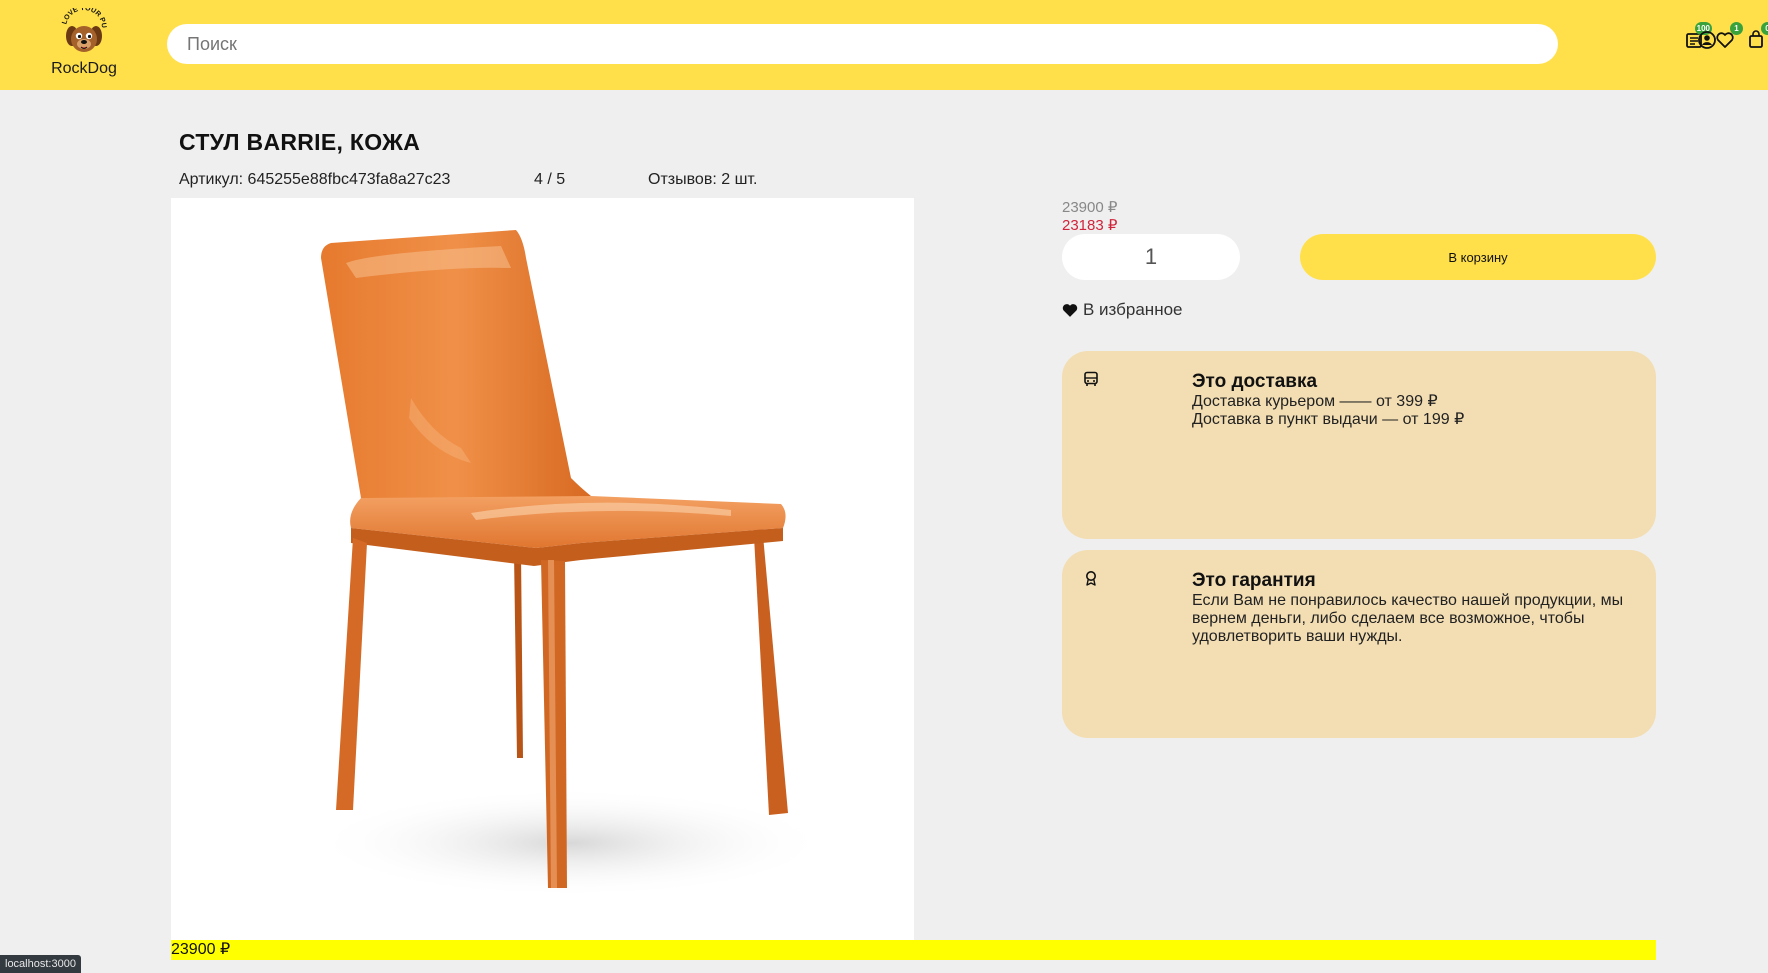 The height and width of the screenshot is (973, 1768). I want to click on favorites-label: В избранное, so click(1133, 309).